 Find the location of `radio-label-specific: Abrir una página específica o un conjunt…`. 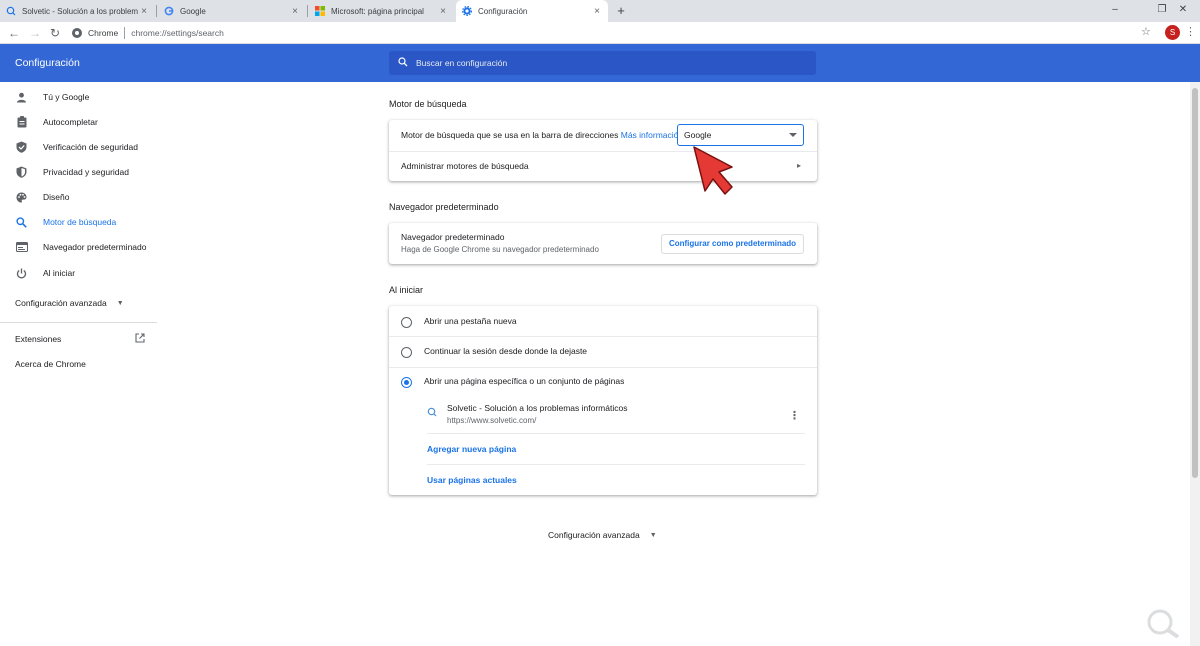

radio-label-specific: Abrir una página específica o un conjunt… is located at coordinates (524, 381).